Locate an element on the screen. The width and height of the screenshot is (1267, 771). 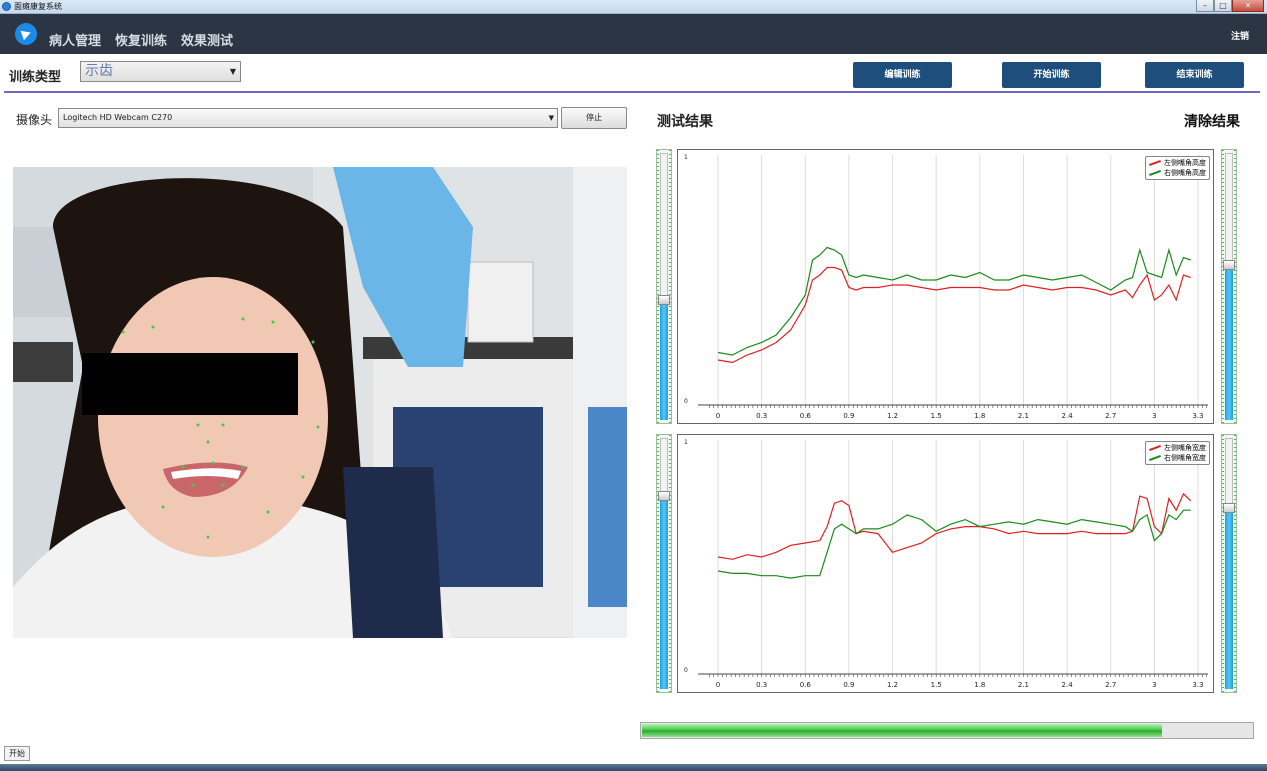
minimize-button: – is located at coordinates (1205, 6).